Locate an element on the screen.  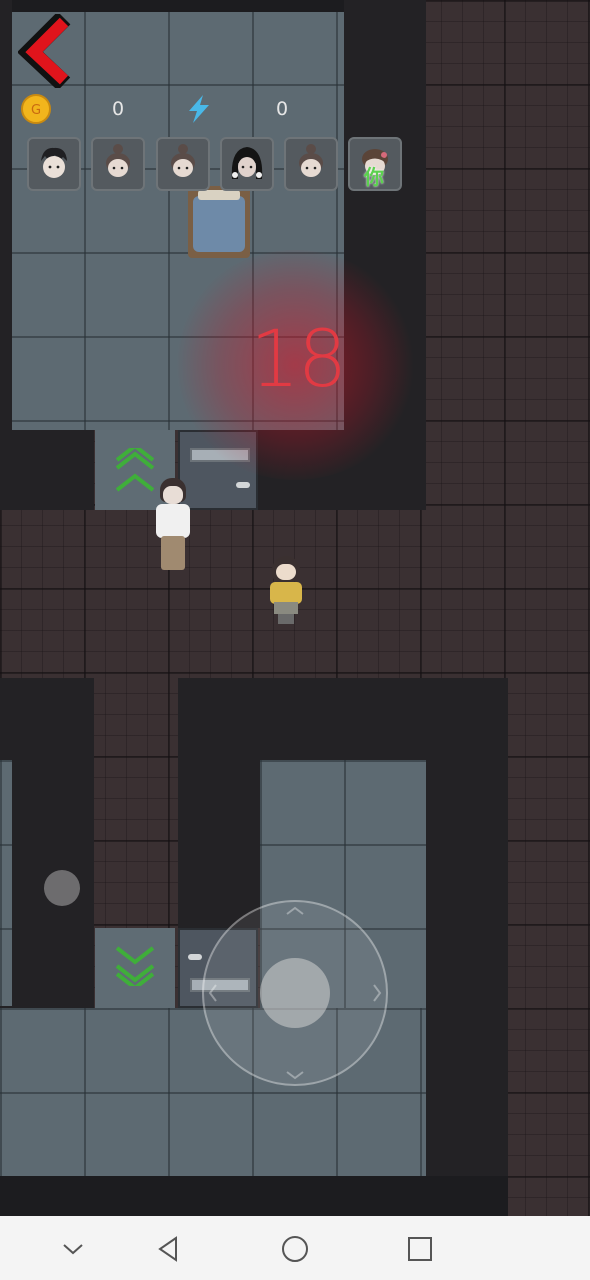
nav-back-icon is located at coordinates (169, 1249).